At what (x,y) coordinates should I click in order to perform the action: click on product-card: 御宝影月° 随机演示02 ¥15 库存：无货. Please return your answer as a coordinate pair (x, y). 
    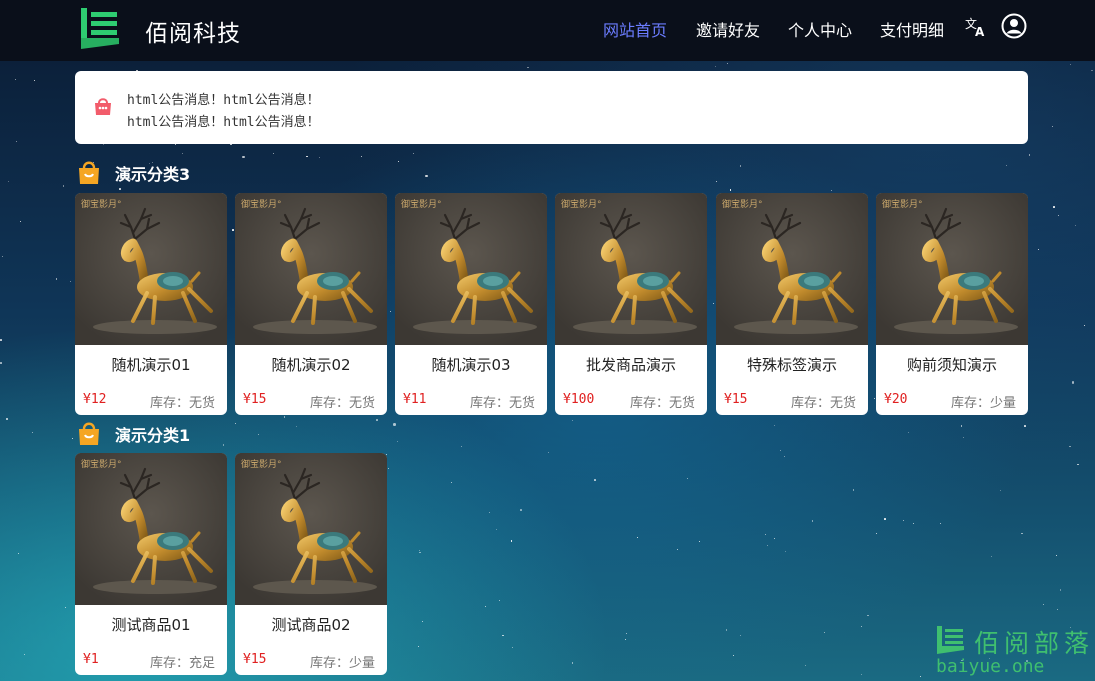
    Looking at the image, I should click on (311, 304).